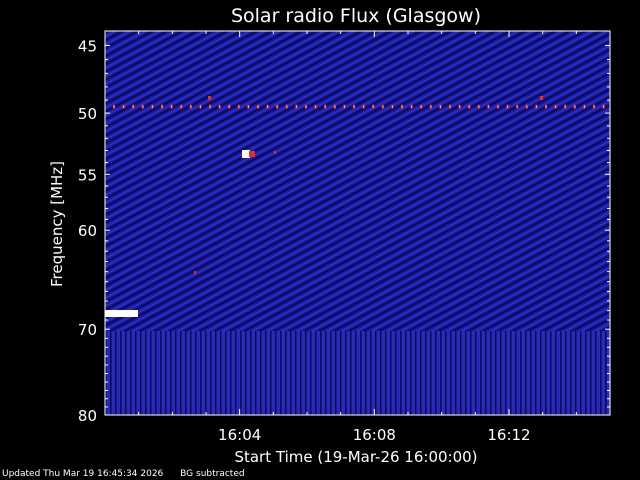 The height and width of the screenshot is (480, 640). I want to click on hot-bar-70mhz, so click(121, 313).